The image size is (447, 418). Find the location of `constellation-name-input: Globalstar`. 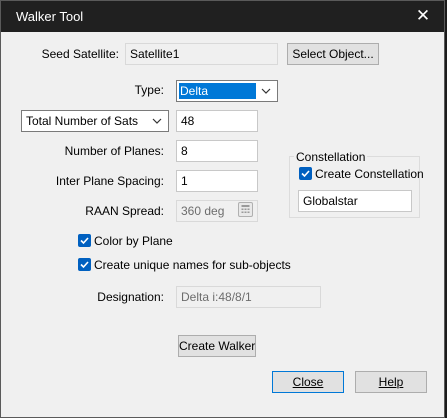

constellation-name-input: Globalstar is located at coordinates (355, 201).